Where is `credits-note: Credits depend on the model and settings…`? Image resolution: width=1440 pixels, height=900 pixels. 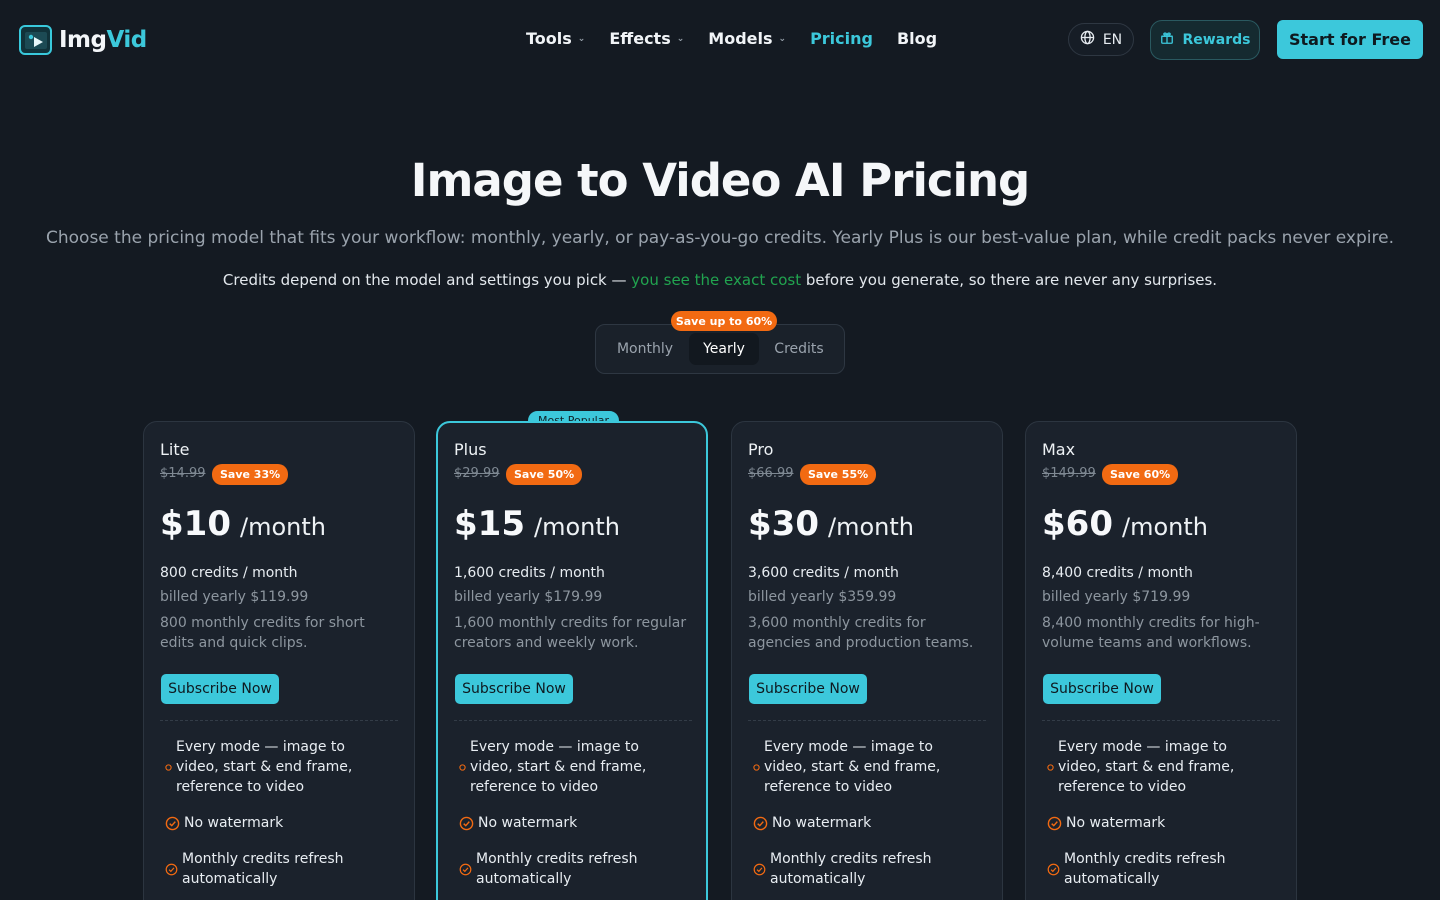 credits-note: Credits depend on the model and settings… is located at coordinates (720, 280).